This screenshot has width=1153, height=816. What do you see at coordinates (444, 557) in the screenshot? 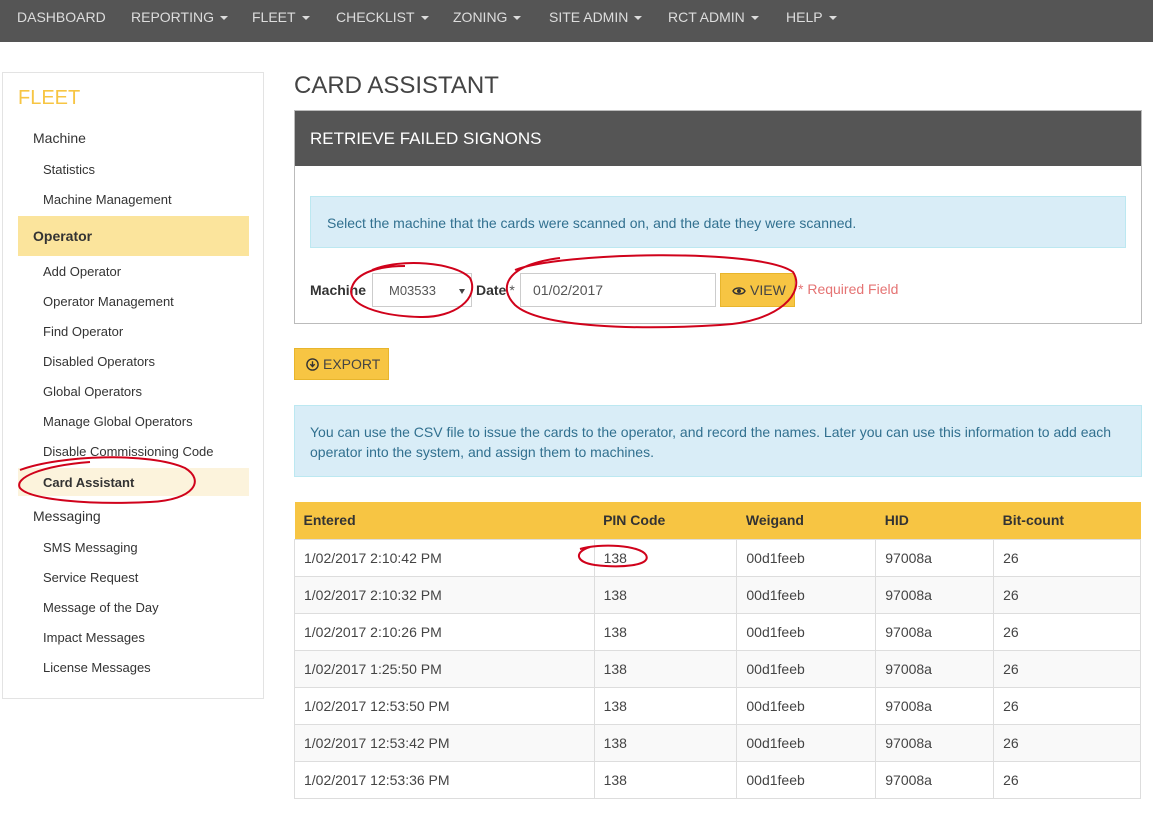
I see `cell-entered: 1/02/2017 2:10:42 PM` at bounding box center [444, 557].